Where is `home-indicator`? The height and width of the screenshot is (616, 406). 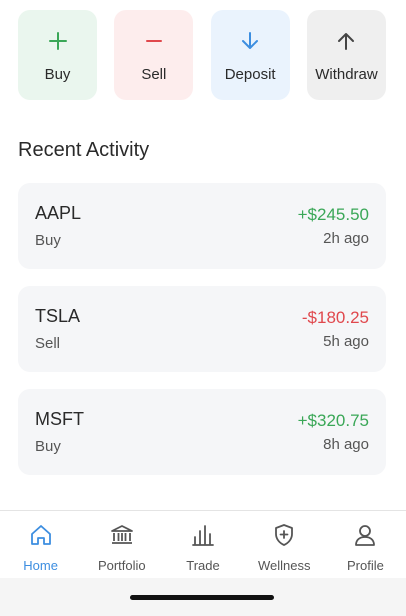 home-indicator is located at coordinates (202, 597).